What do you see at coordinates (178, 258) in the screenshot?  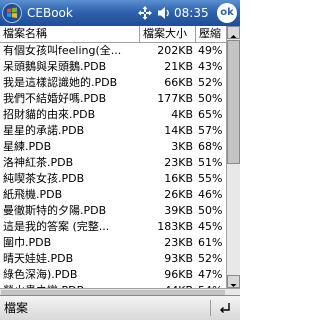 I see `file-size: 93KB` at bounding box center [178, 258].